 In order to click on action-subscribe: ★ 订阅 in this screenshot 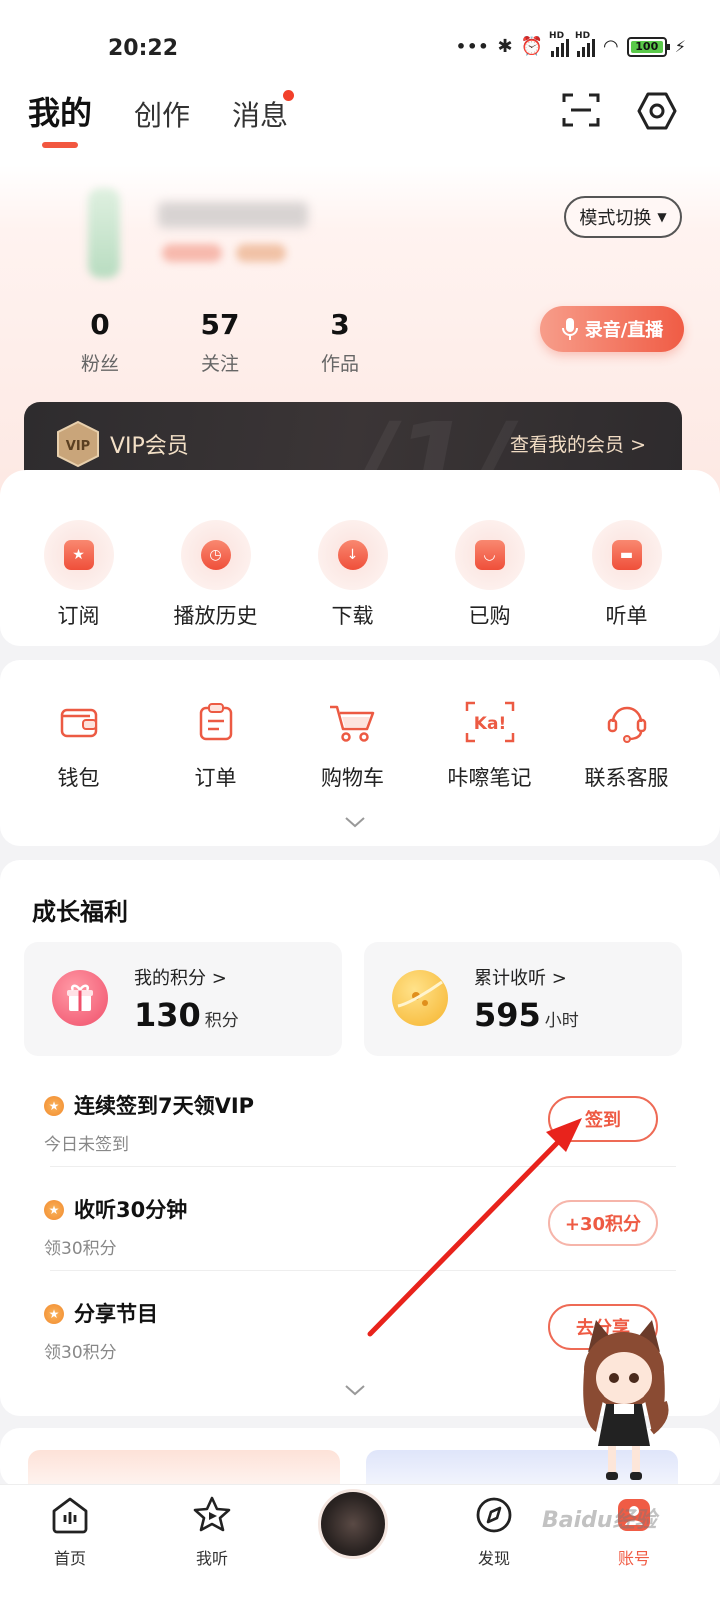, I will do `click(78, 575)`.